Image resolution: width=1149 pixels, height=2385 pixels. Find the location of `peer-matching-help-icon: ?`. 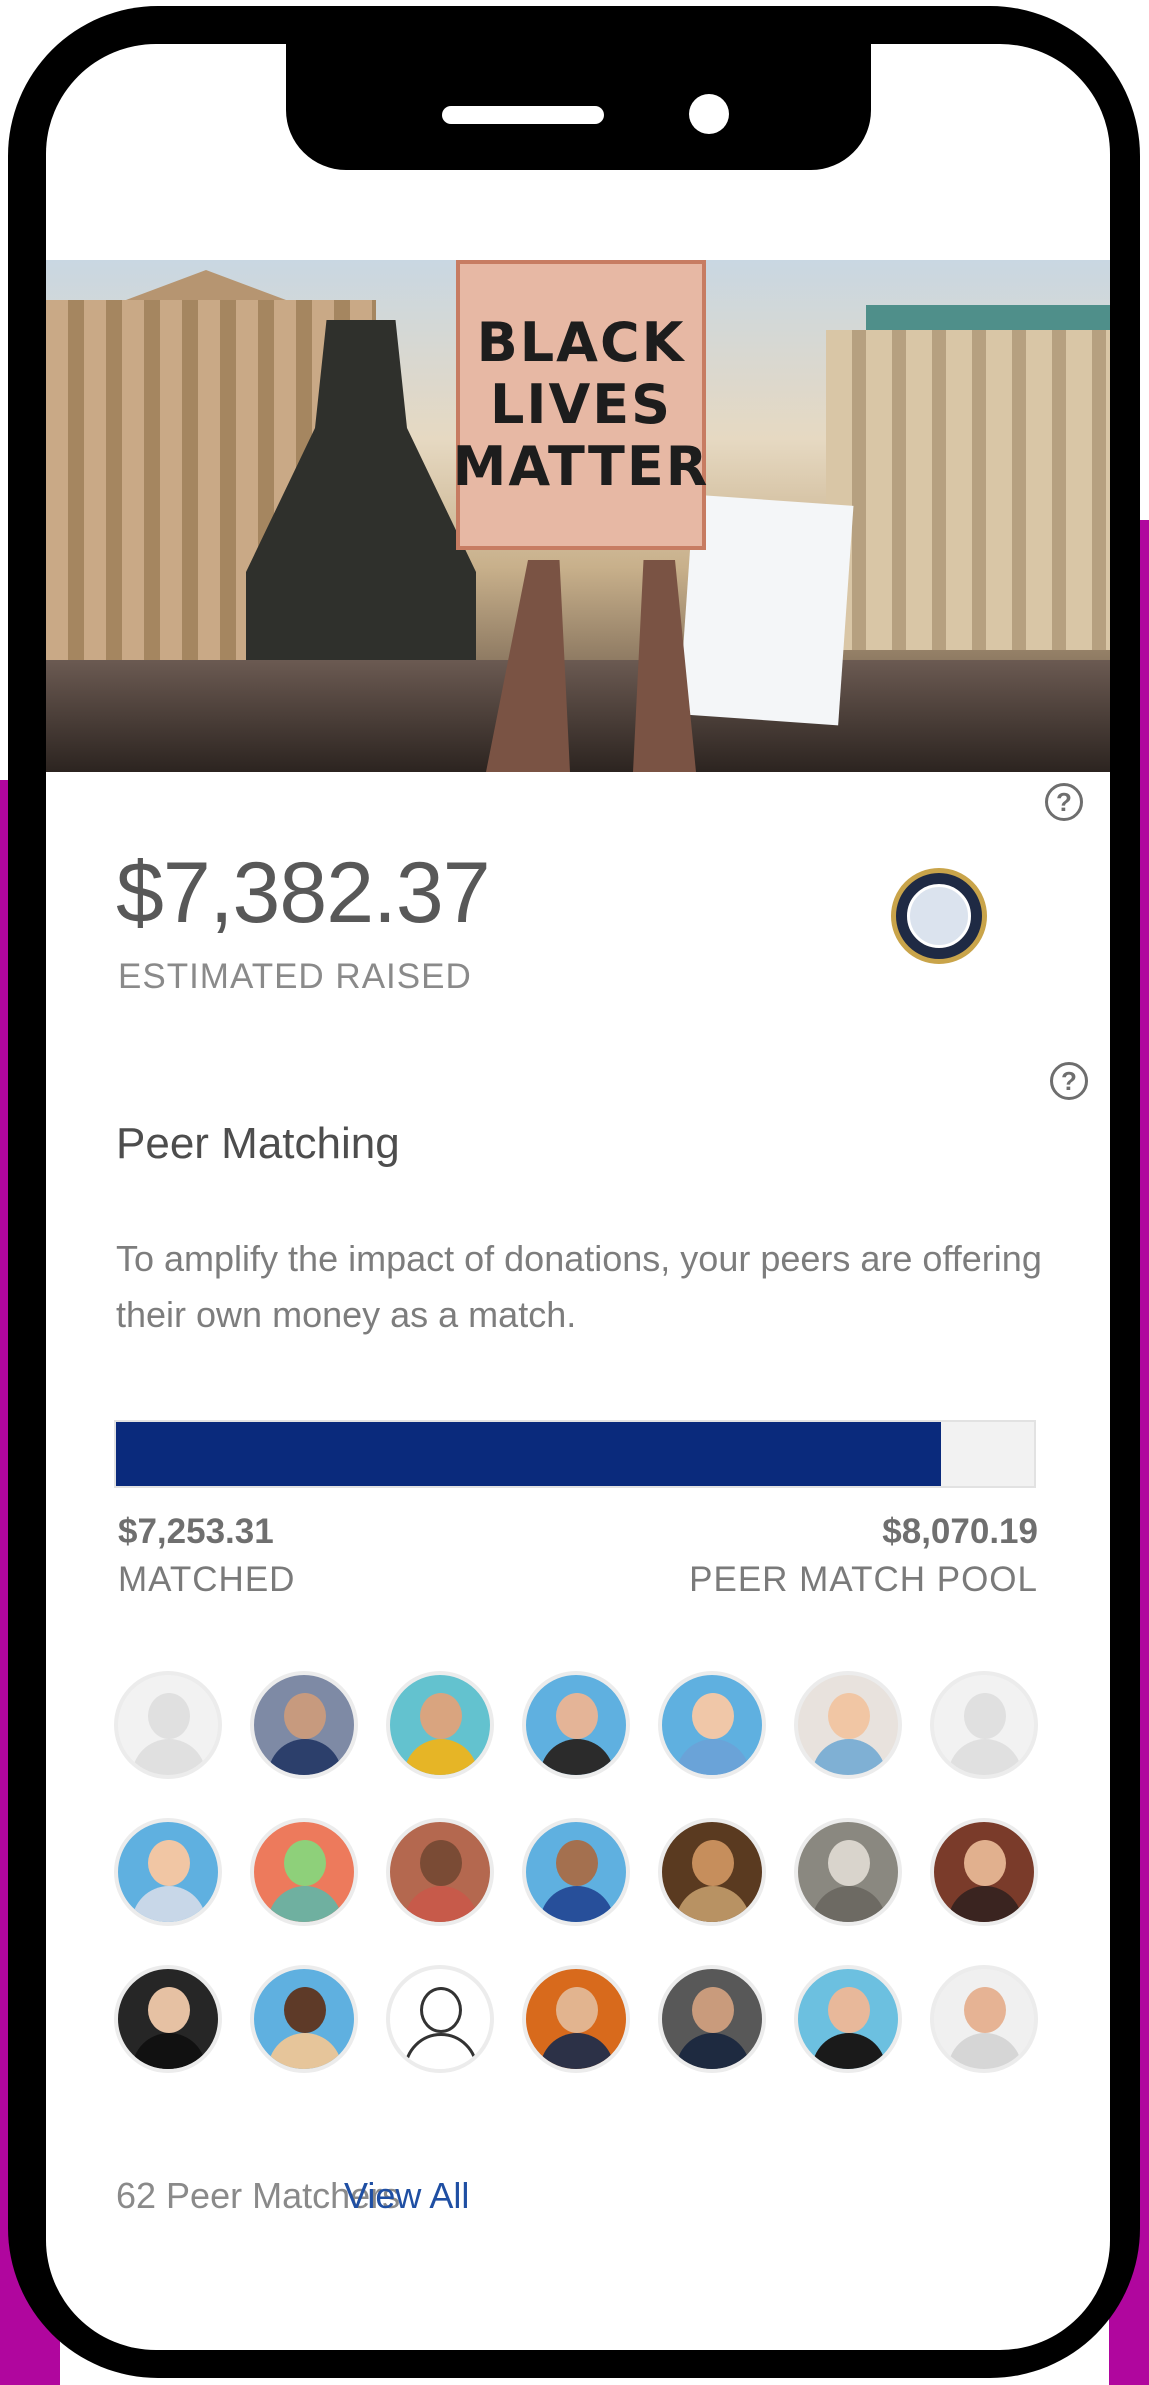

peer-matching-help-icon: ? is located at coordinates (1069, 1081).